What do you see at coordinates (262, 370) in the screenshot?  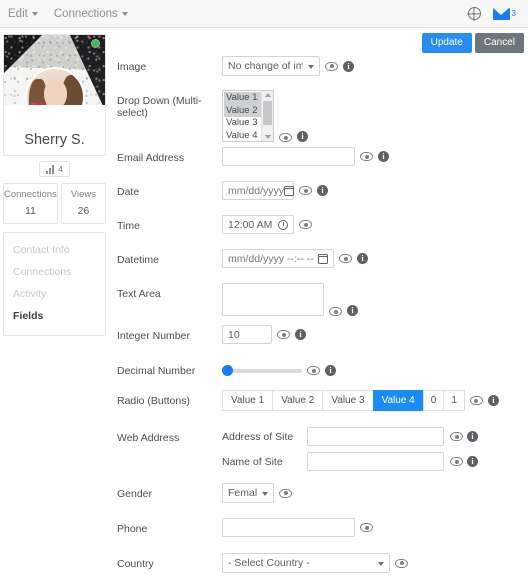 I see `decimal-slider` at bounding box center [262, 370].